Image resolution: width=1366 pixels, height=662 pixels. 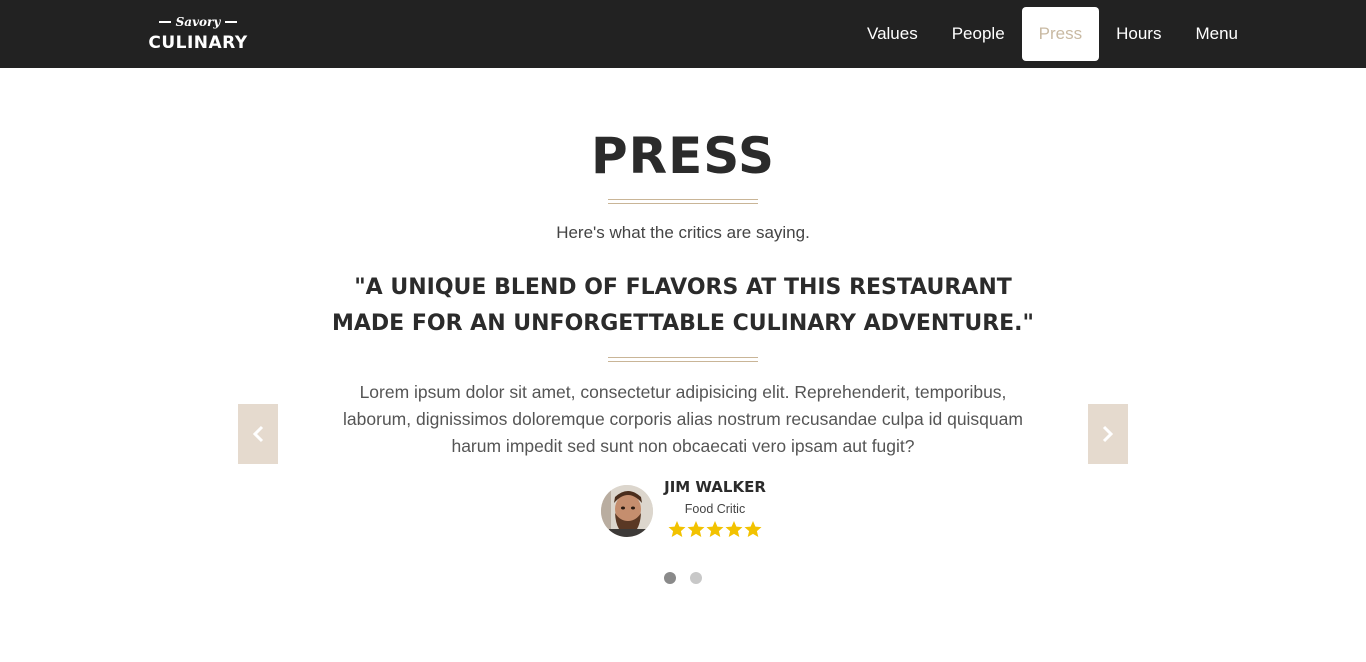 I want to click on critic-avatar, so click(x=627, y=511).